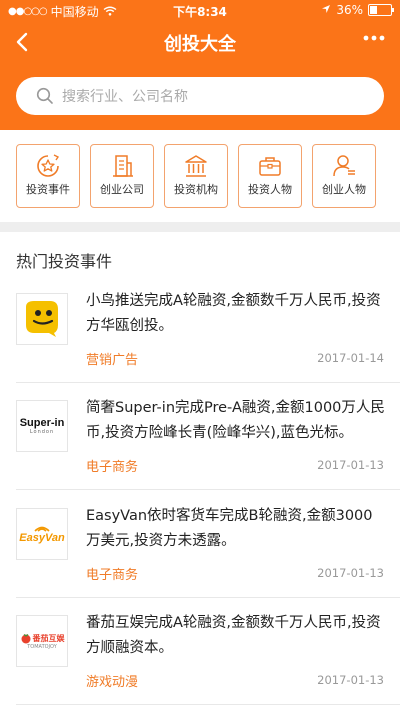  I want to click on page-title: 创投大全, so click(200, 44).